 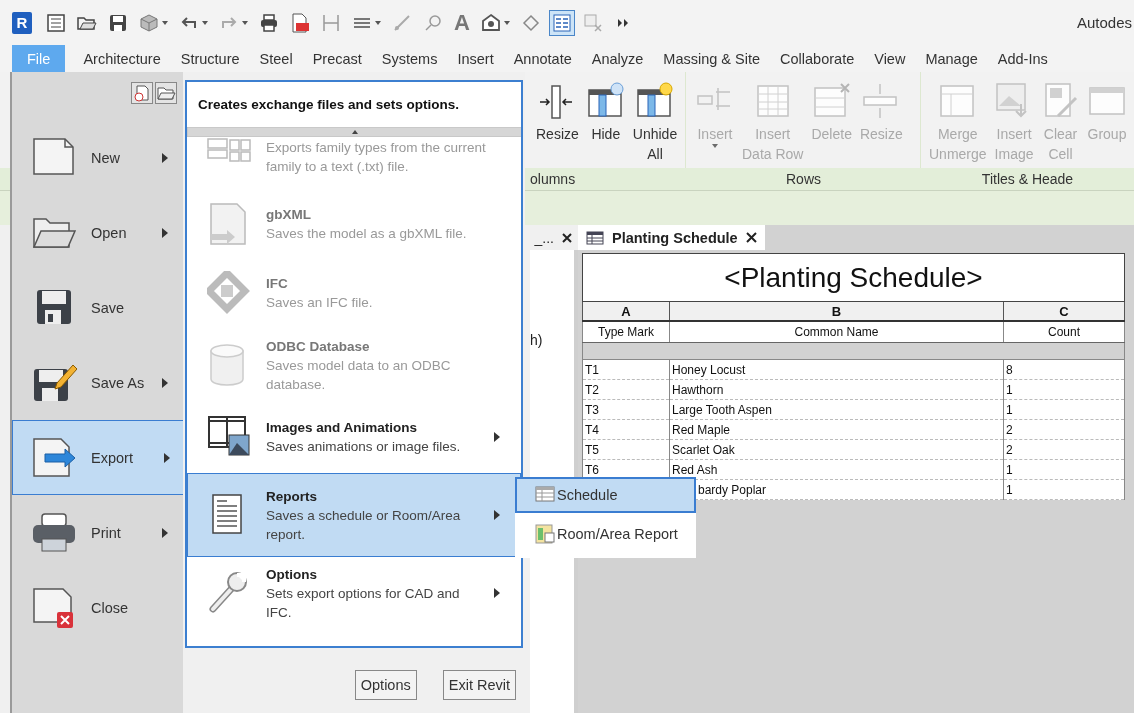 I want to click on column-header: Common Name, so click(x=836, y=332).